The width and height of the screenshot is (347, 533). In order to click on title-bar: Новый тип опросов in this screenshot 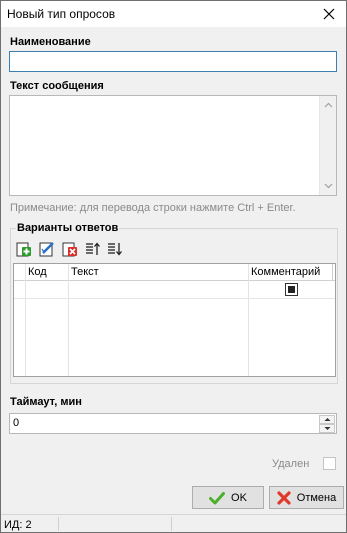, I will do `click(173, 14)`.